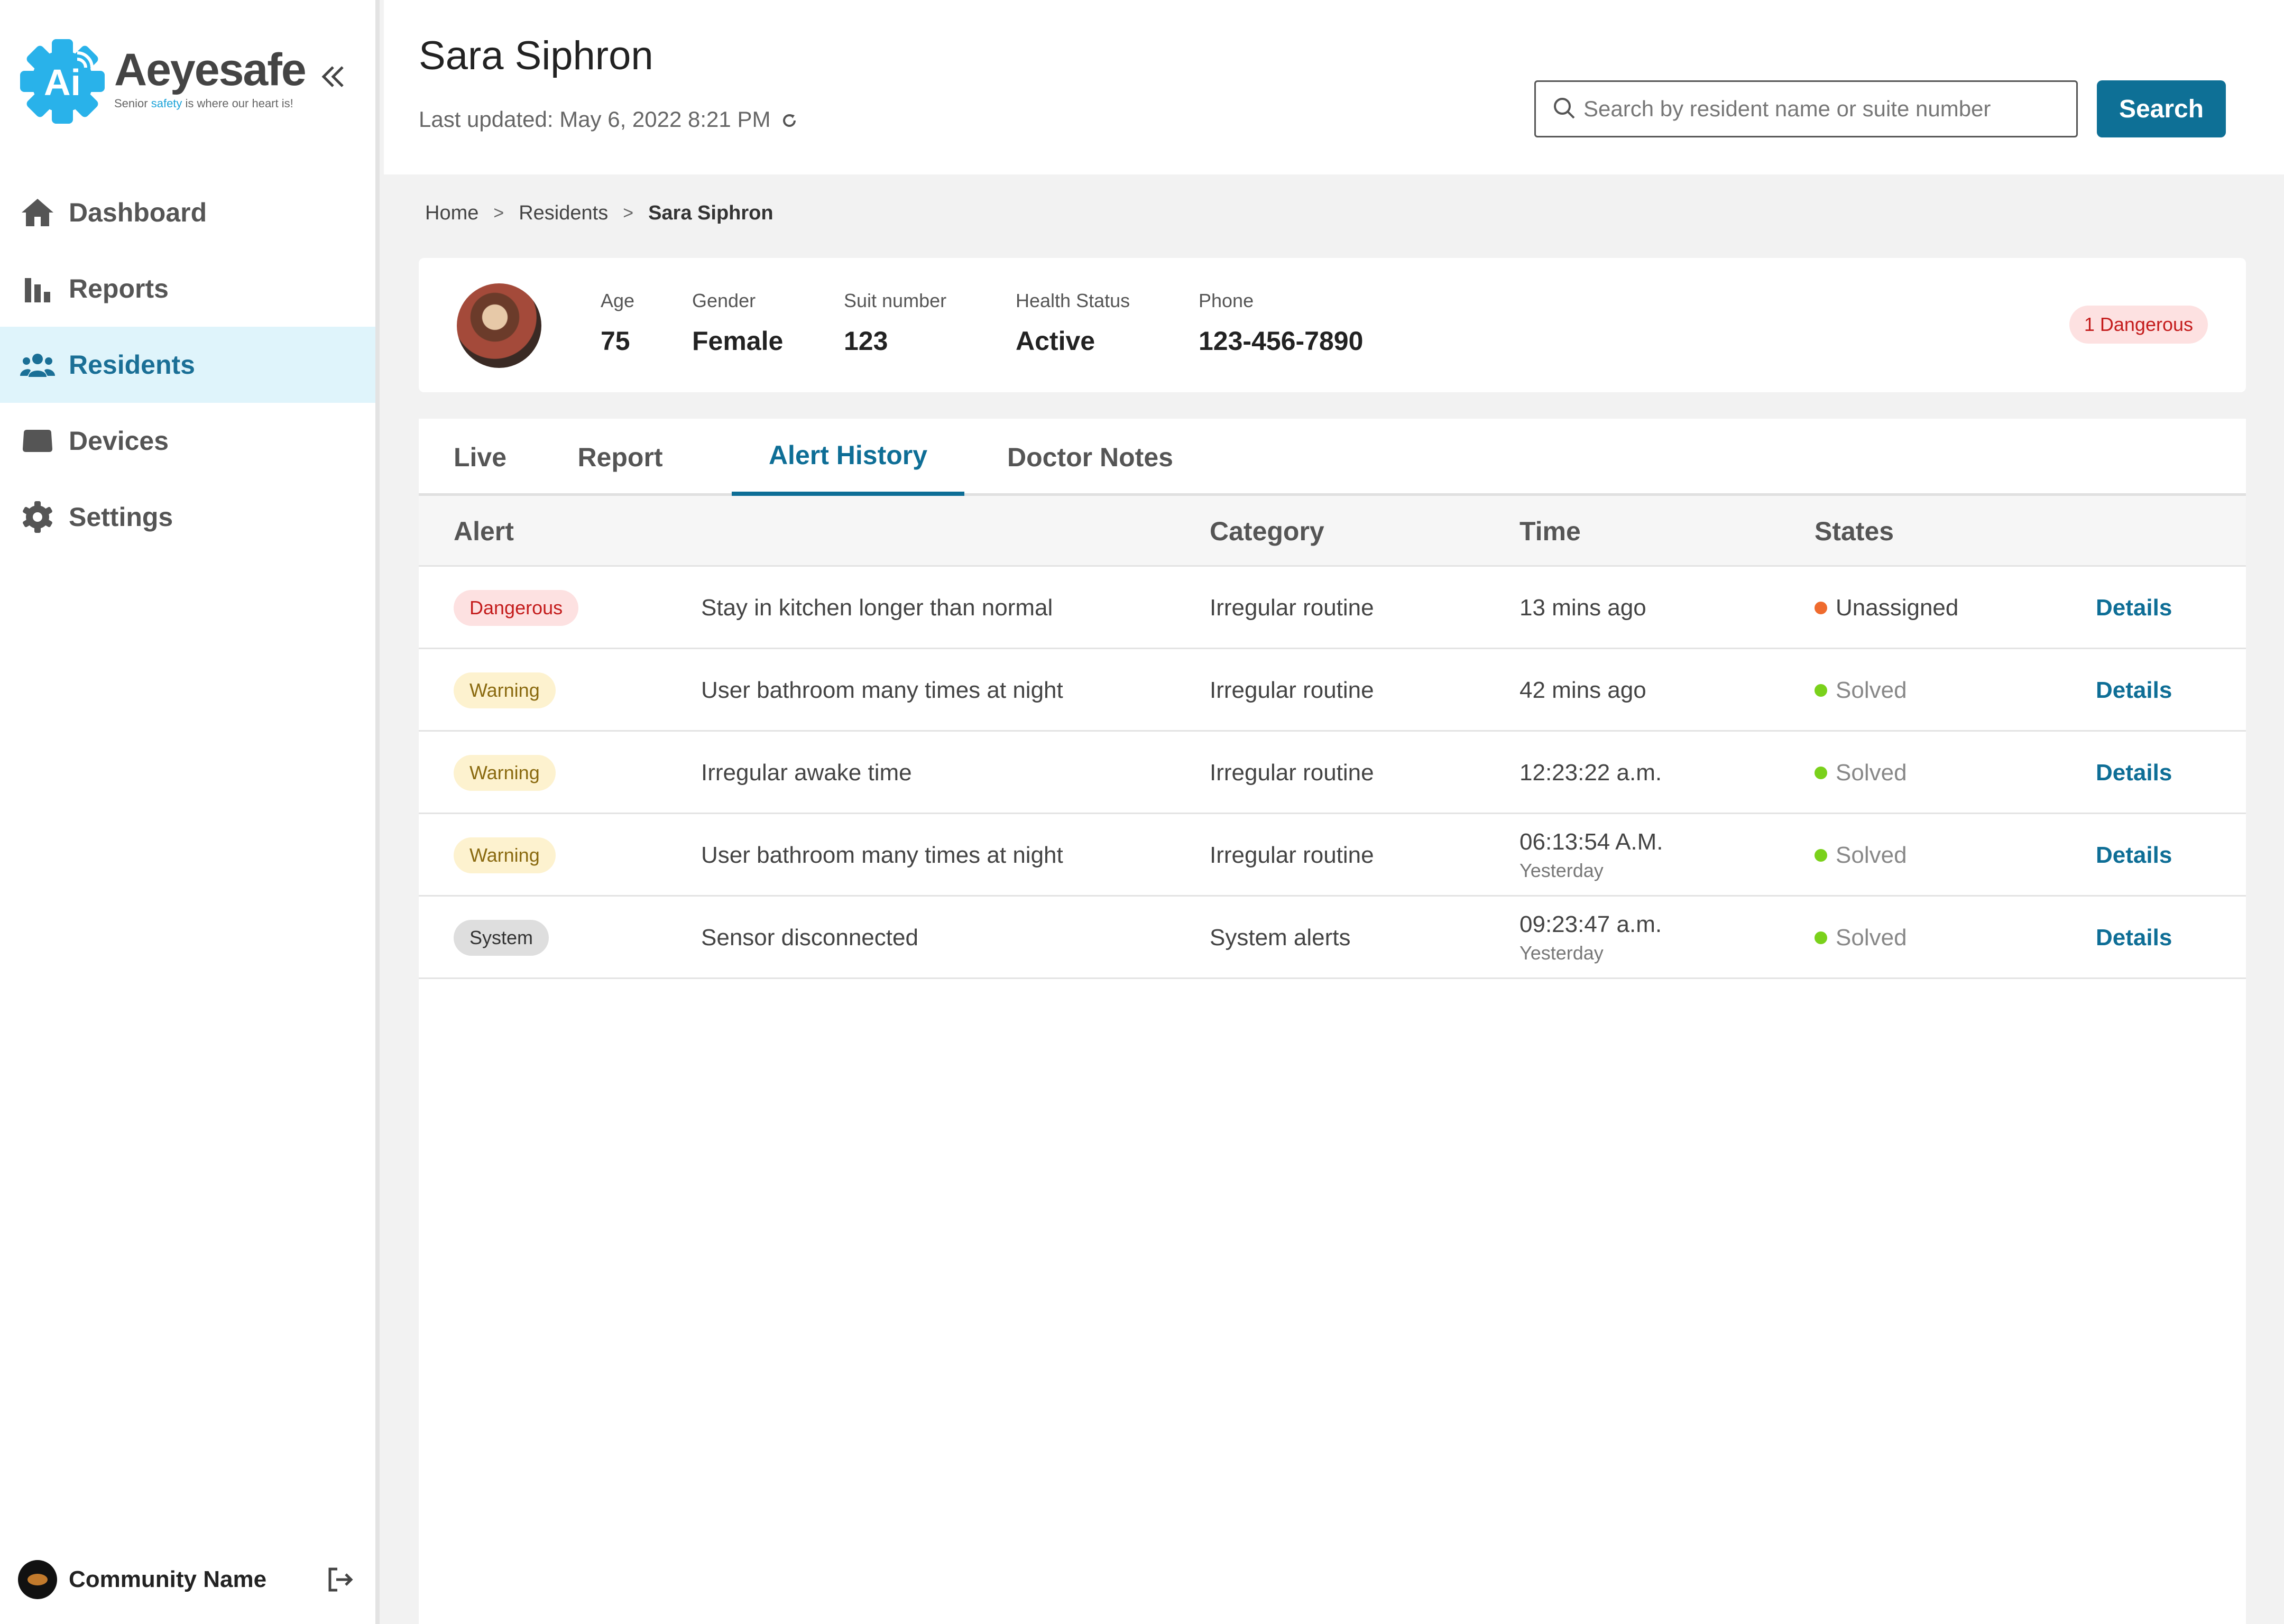 The image size is (2284, 1624). What do you see at coordinates (1055, 341) in the screenshot?
I see `health-value: Active` at bounding box center [1055, 341].